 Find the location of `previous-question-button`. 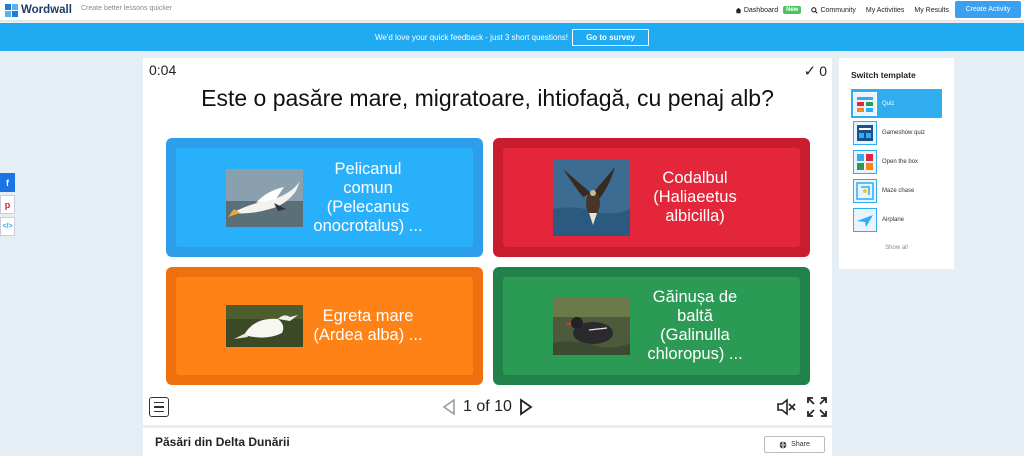

previous-question-button is located at coordinates (448, 407).